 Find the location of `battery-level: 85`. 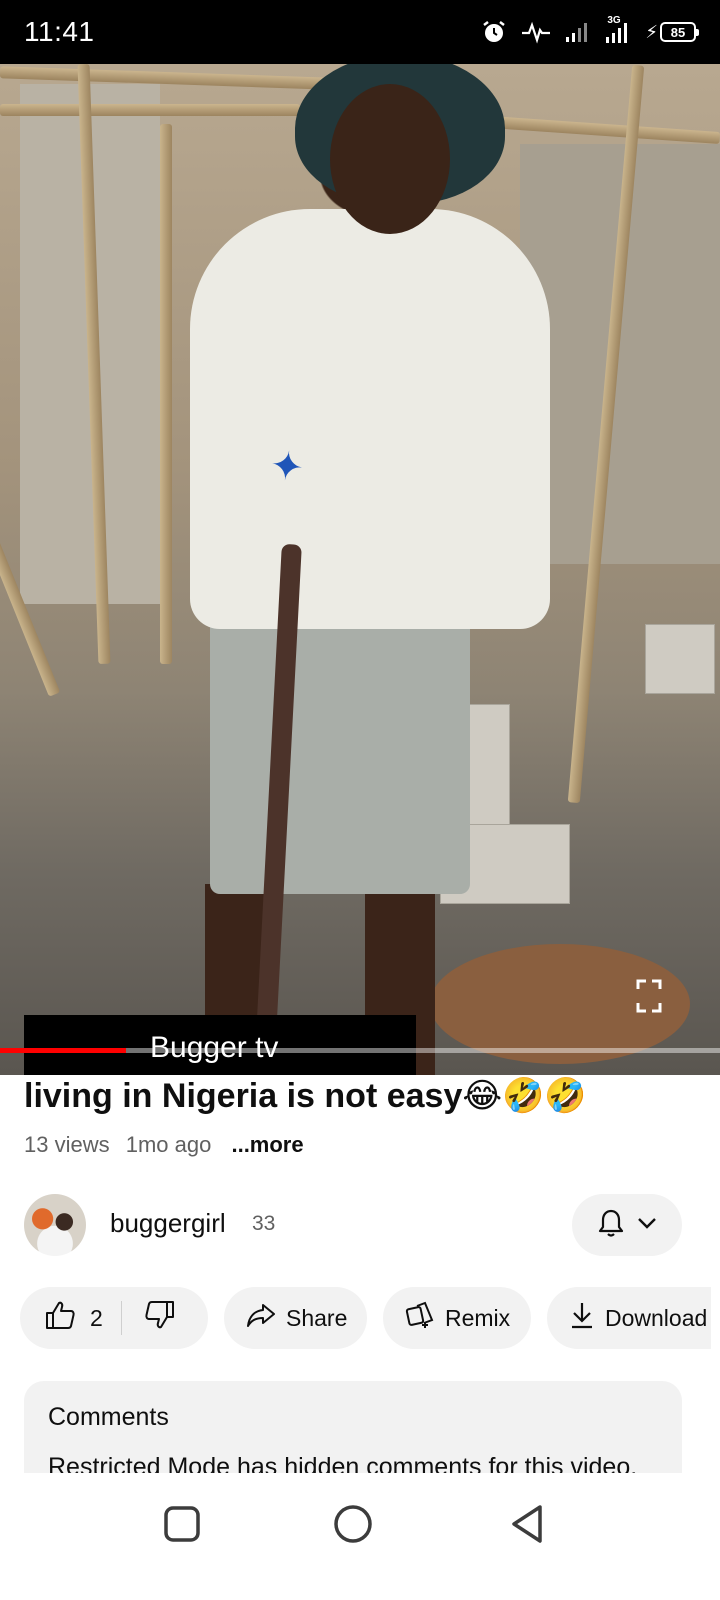

battery-level: 85 is located at coordinates (678, 32).